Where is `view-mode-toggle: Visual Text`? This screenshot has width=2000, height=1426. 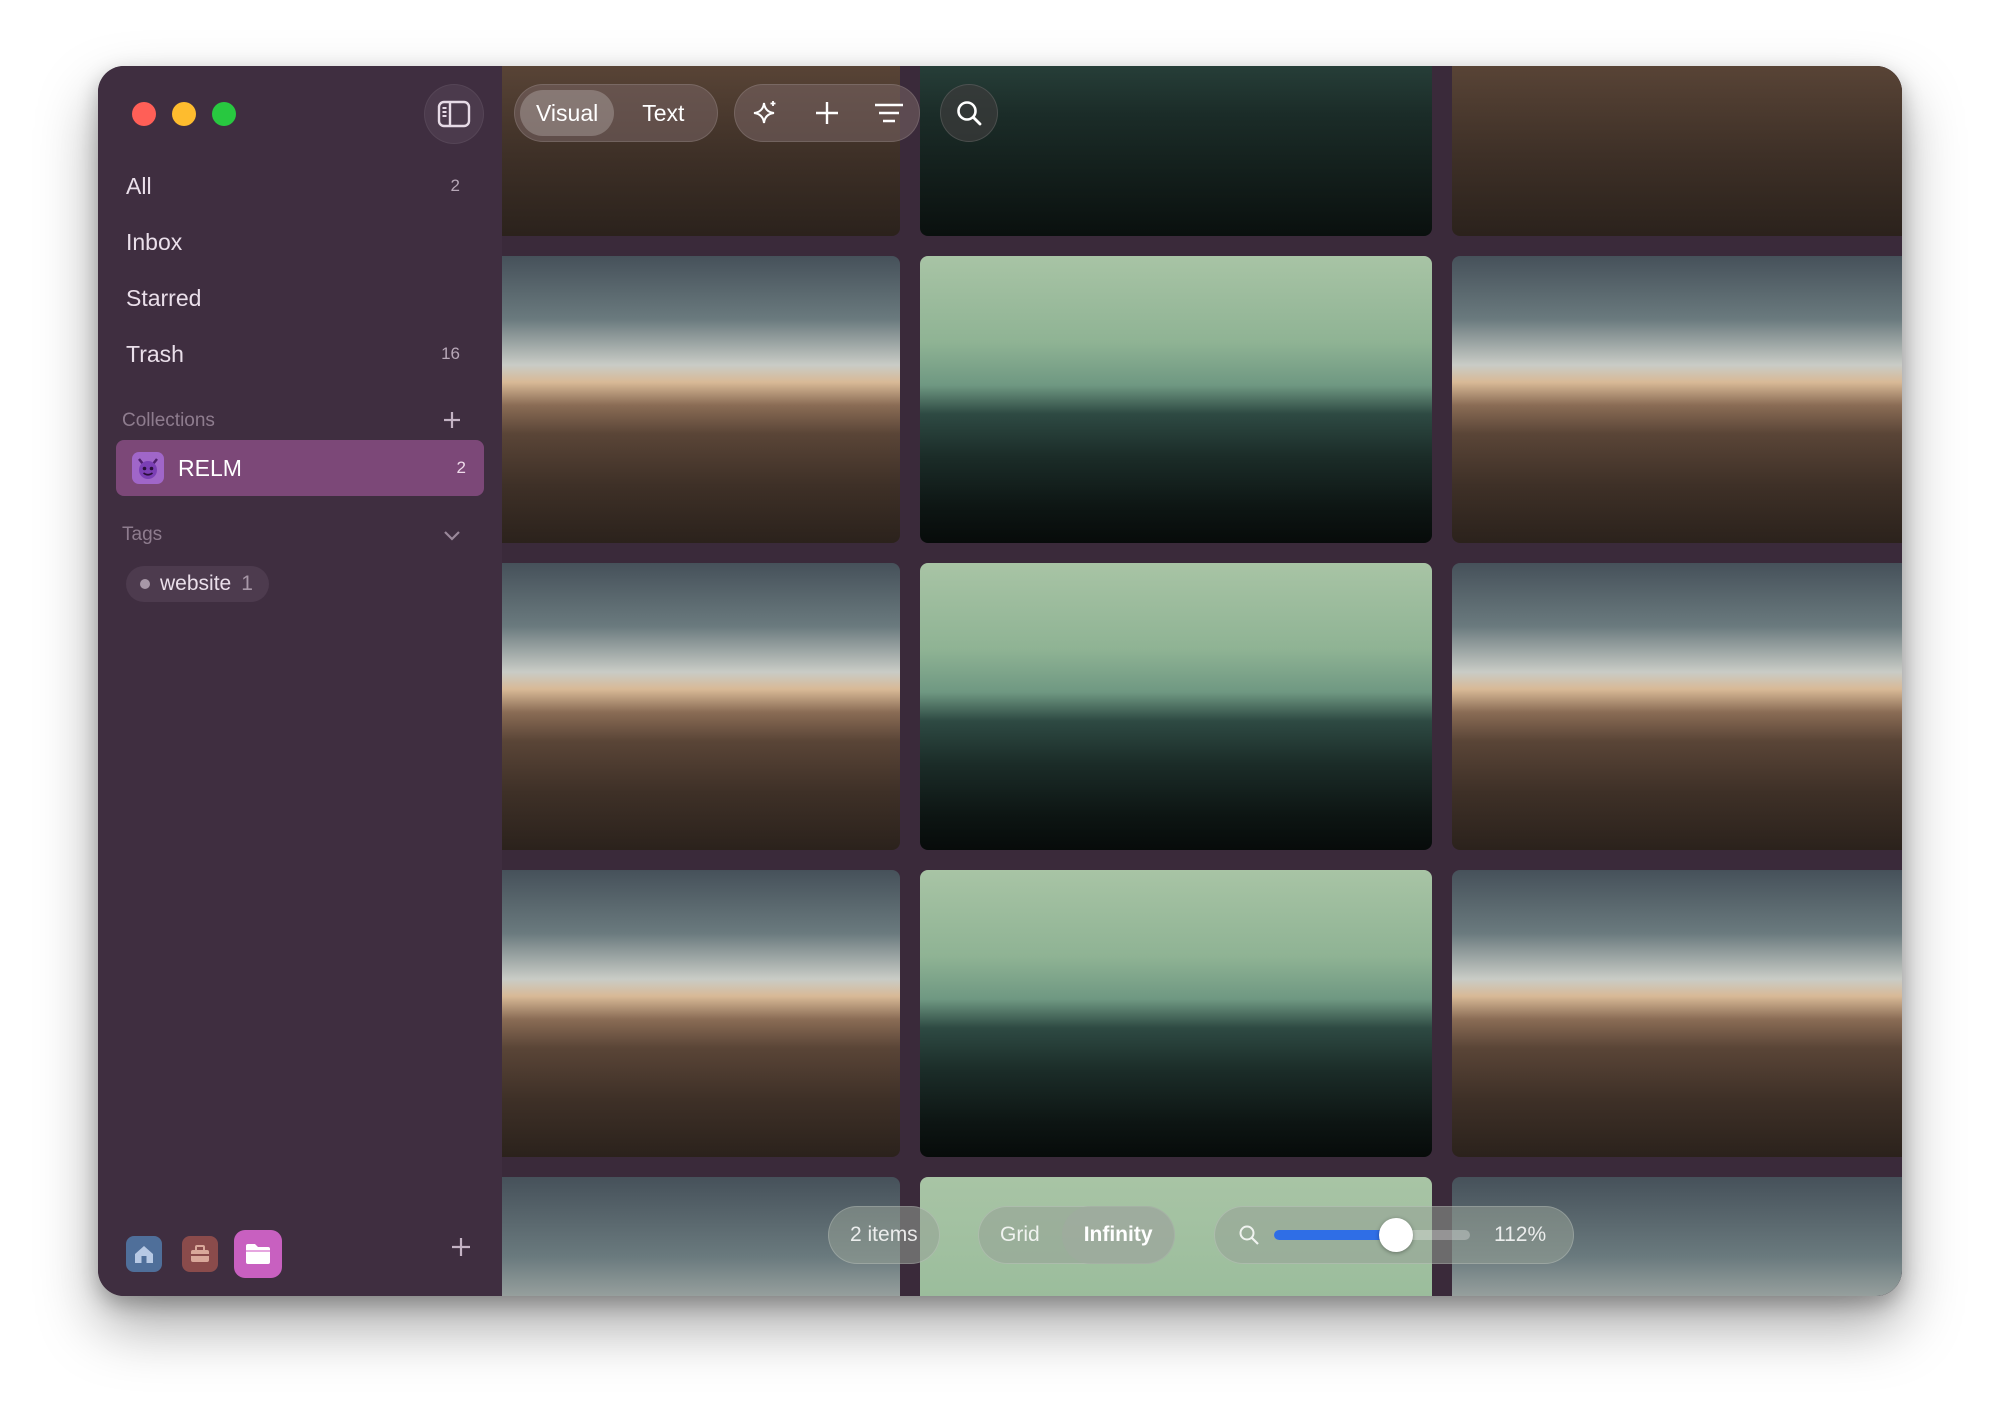 view-mode-toggle: Visual Text is located at coordinates (616, 113).